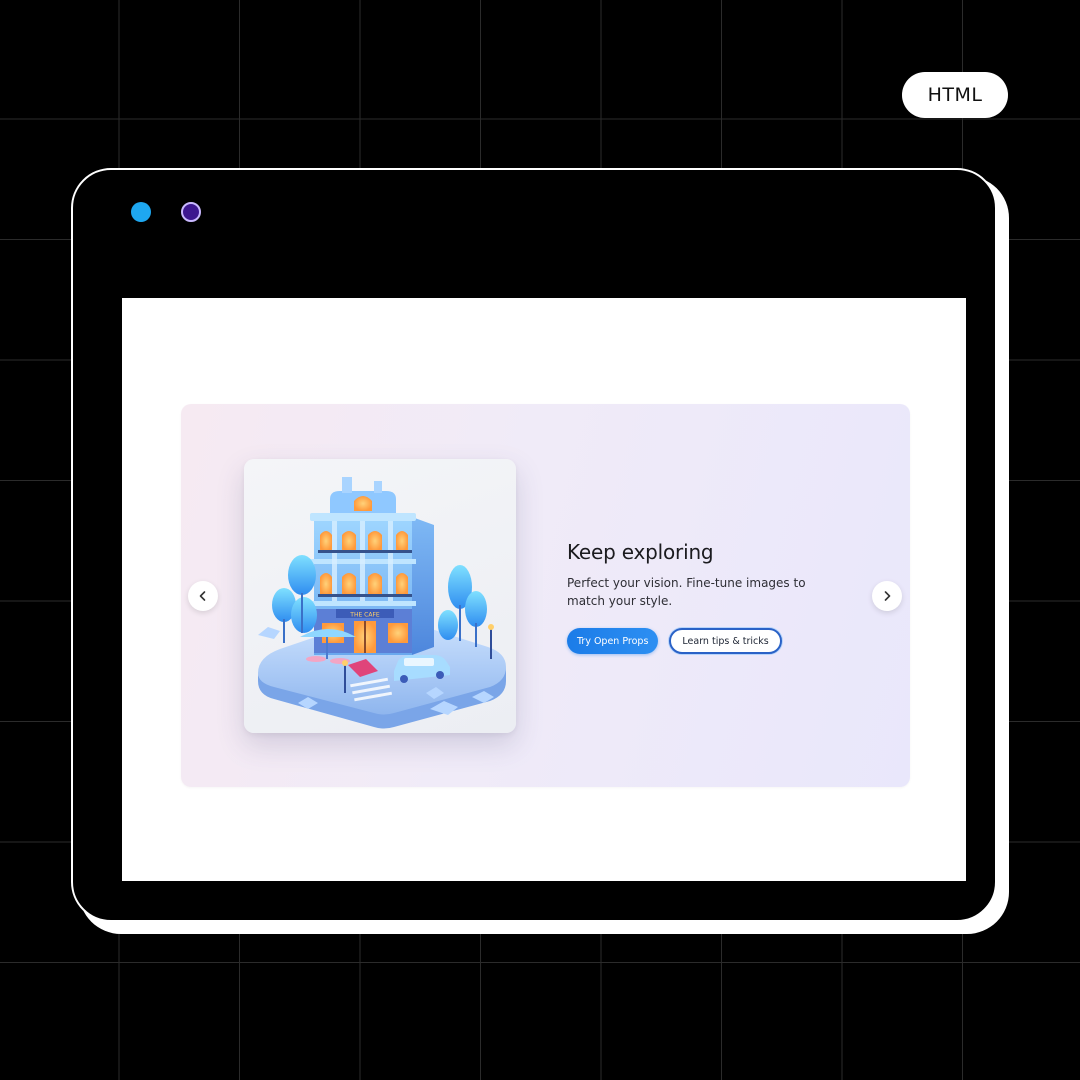 The width and height of the screenshot is (1080, 1080). I want to click on chevron-right-icon, so click(887, 596).